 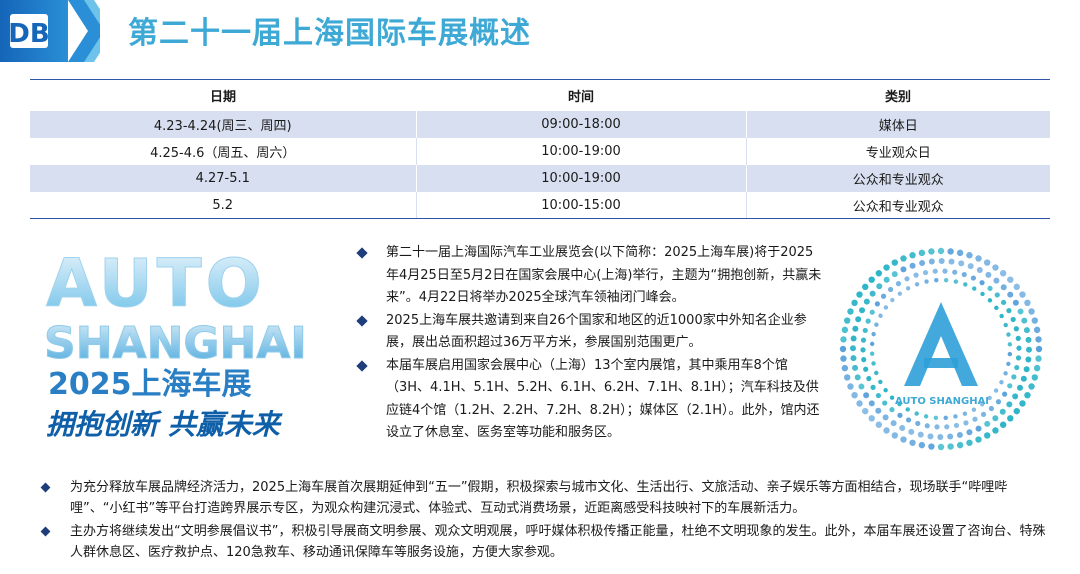 What do you see at coordinates (540, 218) in the screenshot?
I see `table-bottom-rule` at bounding box center [540, 218].